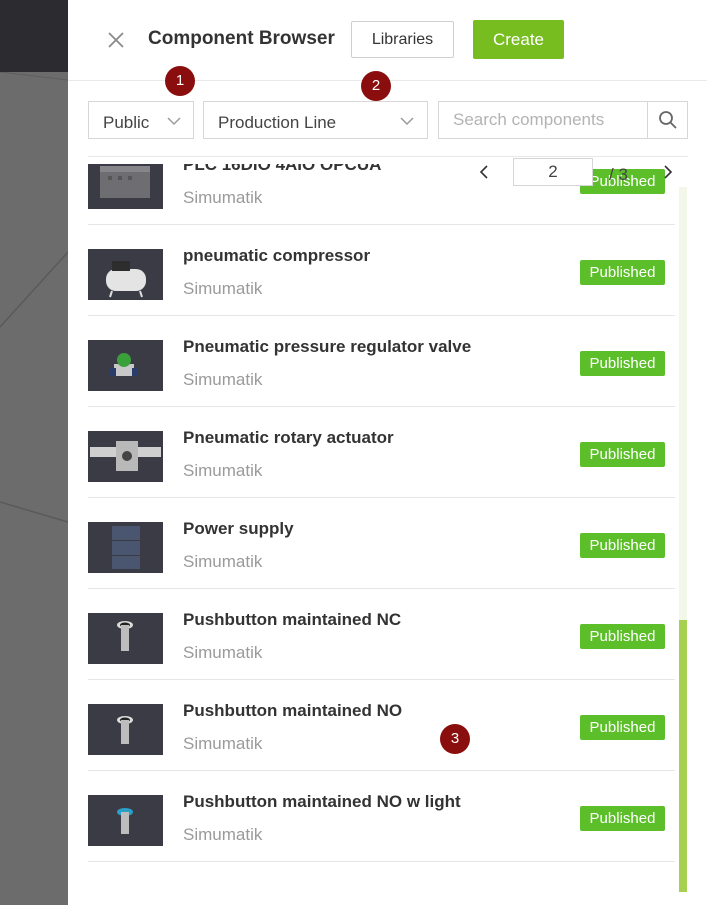 Image resolution: width=707 pixels, height=905 pixels. I want to click on component-name: Pushbutton maintained NO w light, so click(322, 801).